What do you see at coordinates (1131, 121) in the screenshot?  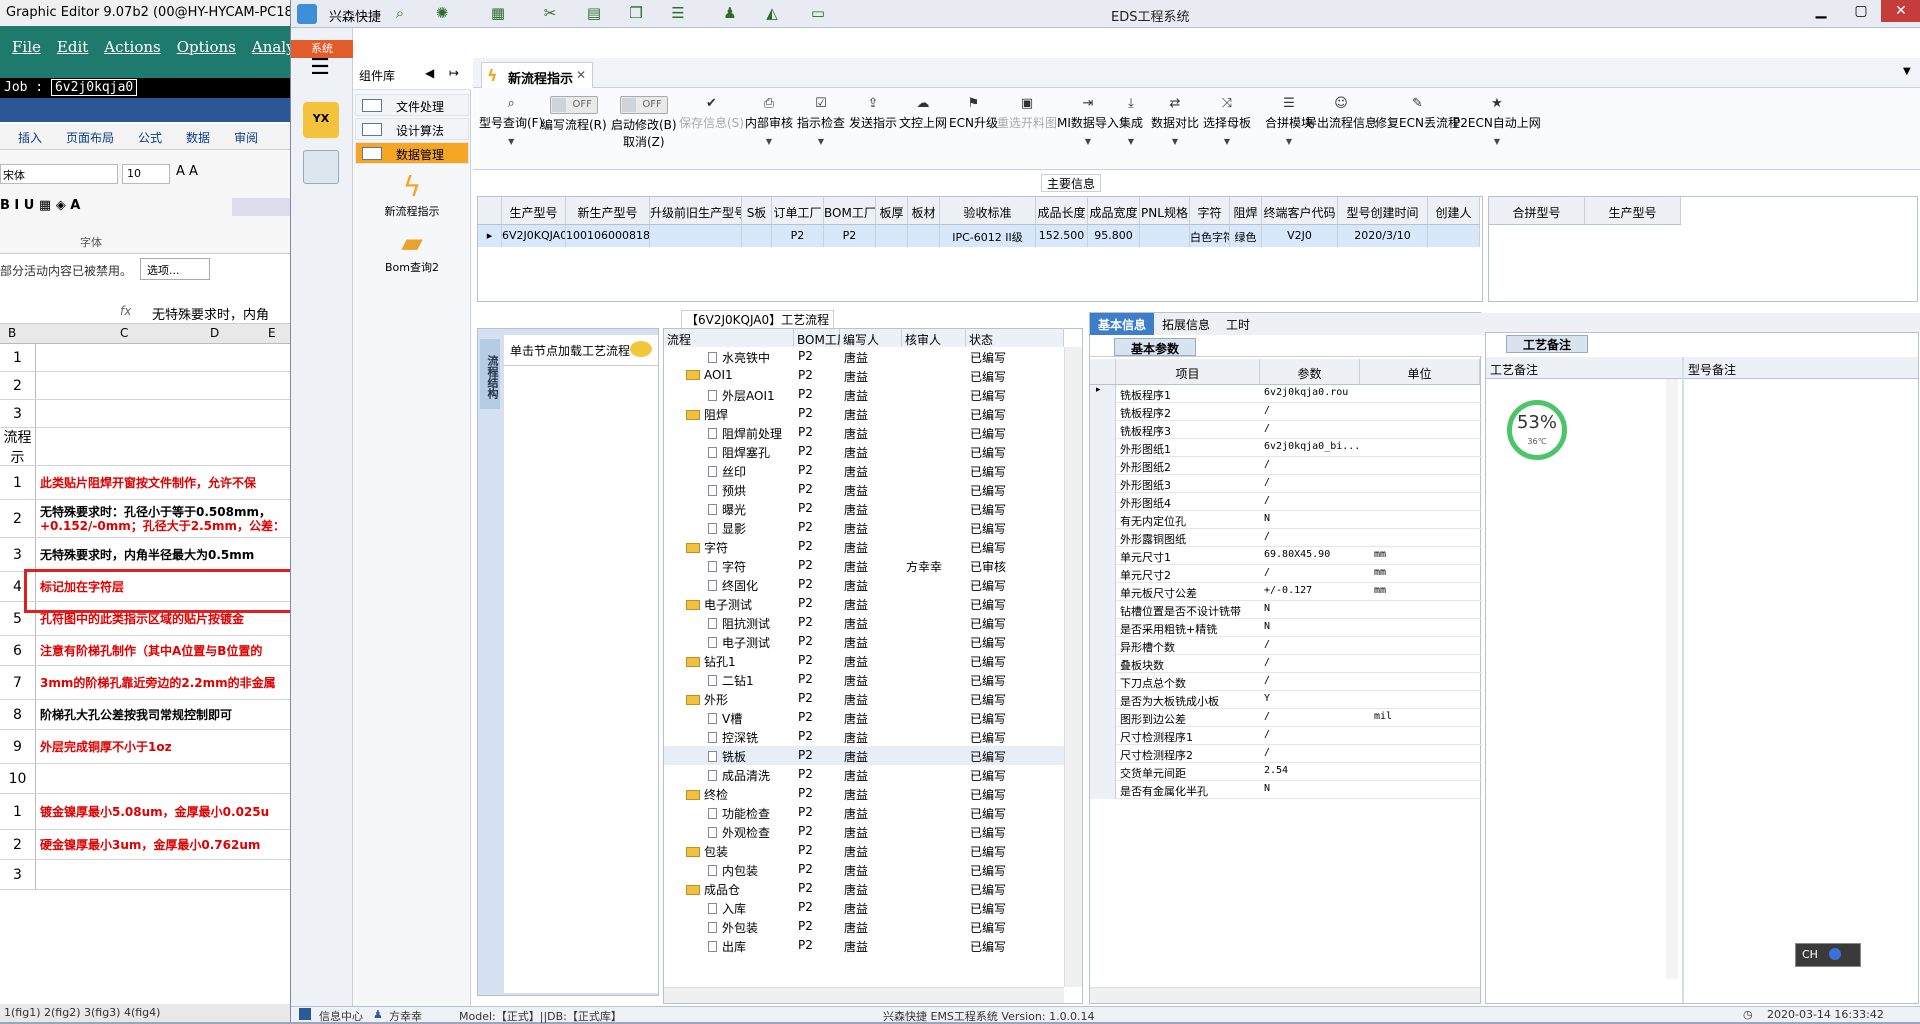 I see `toolbar-button-11: ⤓ 集成 ▼` at bounding box center [1131, 121].